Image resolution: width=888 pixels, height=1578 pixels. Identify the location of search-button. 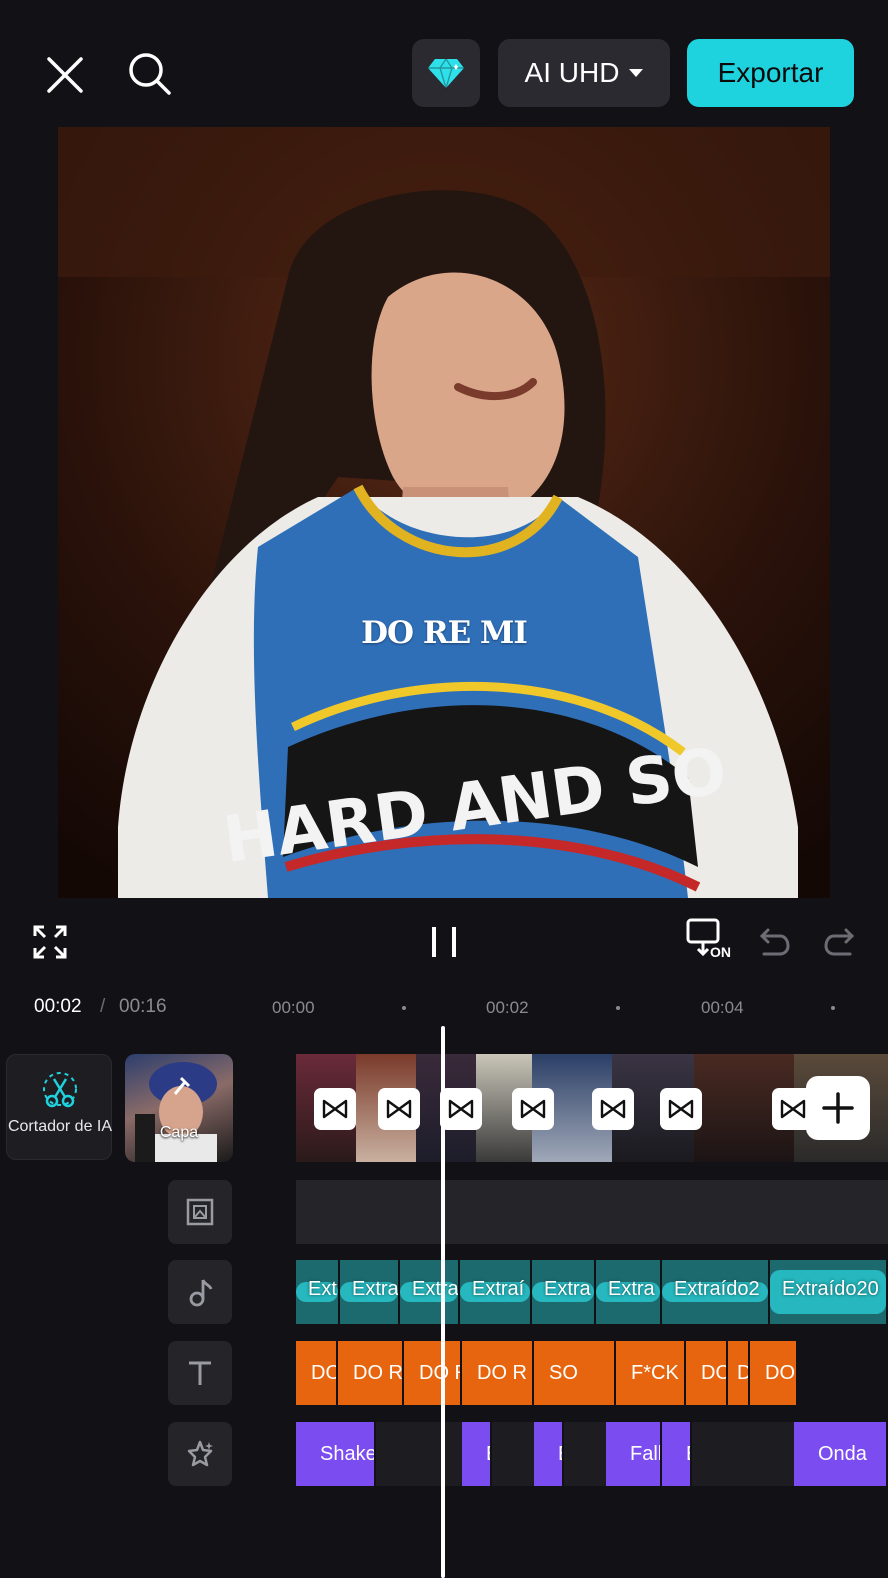
(150, 74).